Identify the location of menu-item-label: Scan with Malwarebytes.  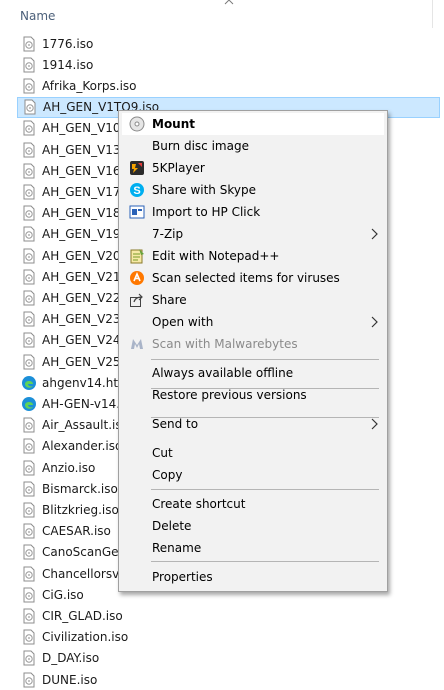
(225, 344).